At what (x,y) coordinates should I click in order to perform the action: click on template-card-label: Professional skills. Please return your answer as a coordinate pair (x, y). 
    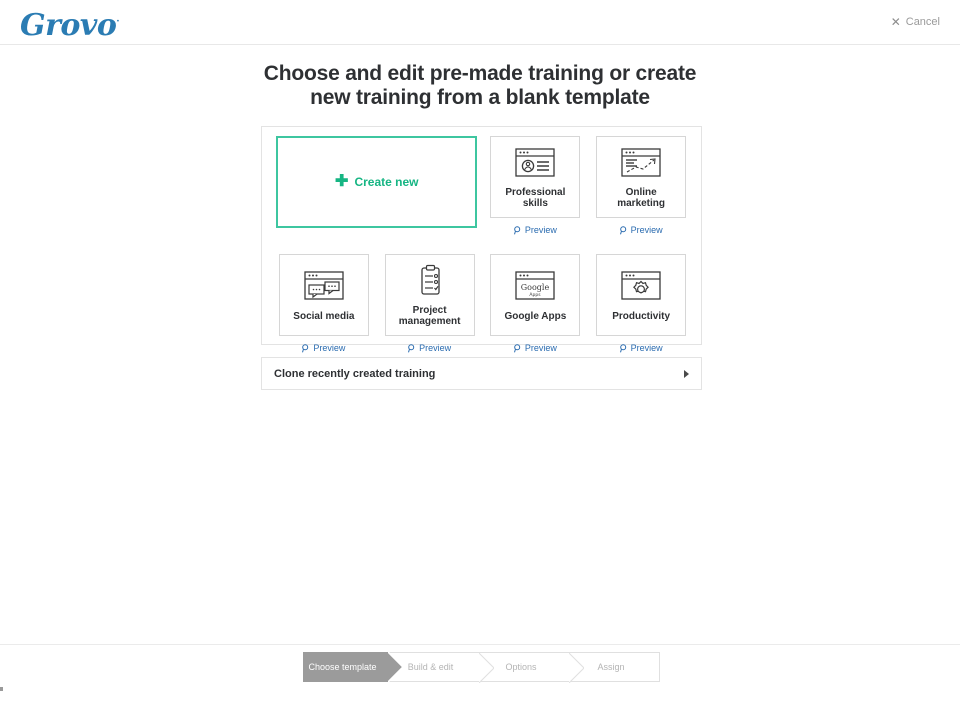
    Looking at the image, I should click on (535, 198).